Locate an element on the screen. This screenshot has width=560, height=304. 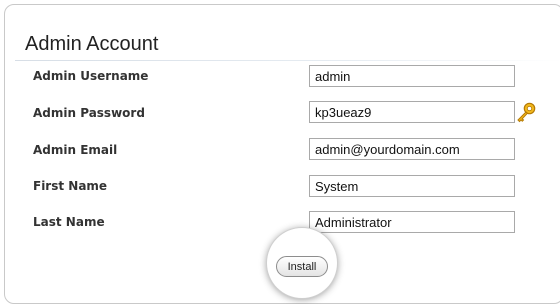
first-name-input is located at coordinates (412, 186).